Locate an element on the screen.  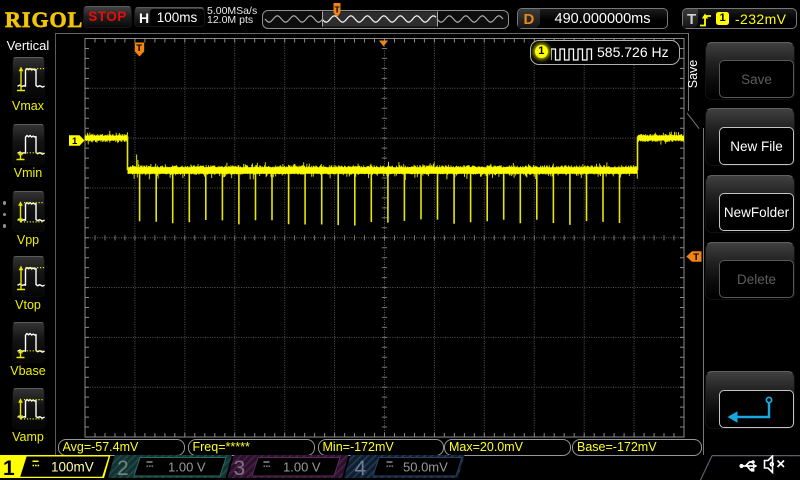
svg-text: 2 is located at coordinates (123, 468).